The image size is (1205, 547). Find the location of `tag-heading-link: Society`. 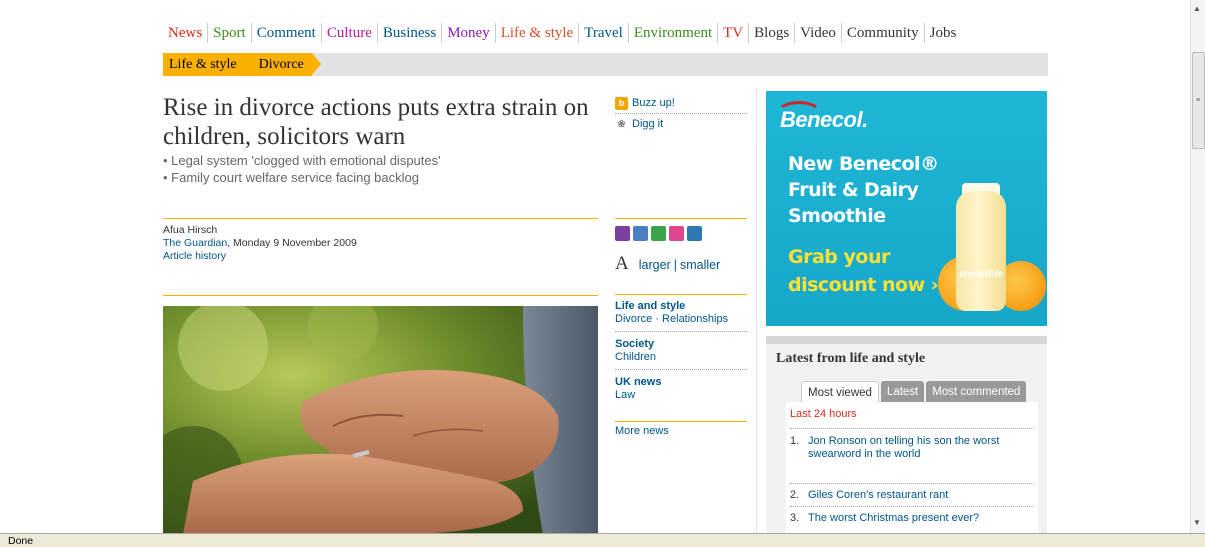

tag-heading-link: Society is located at coordinates (681, 344).